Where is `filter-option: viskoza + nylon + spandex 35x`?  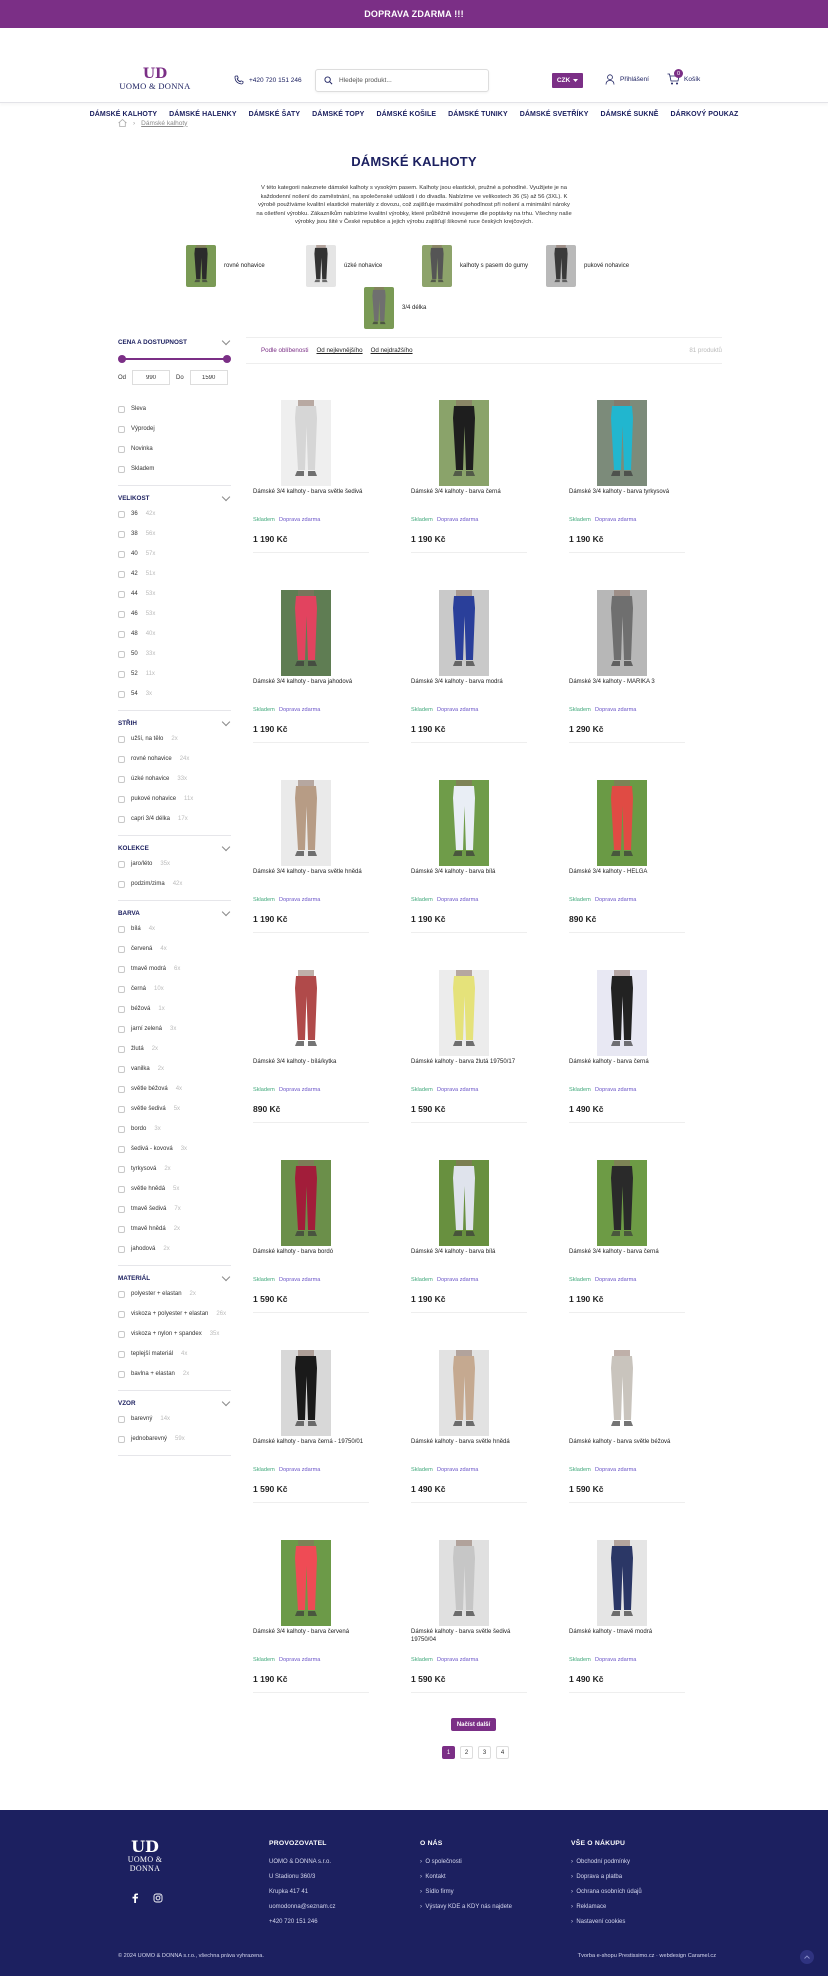 filter-option: viskoza + nylon + spandex 35x is located at coordinates (174, 1334).